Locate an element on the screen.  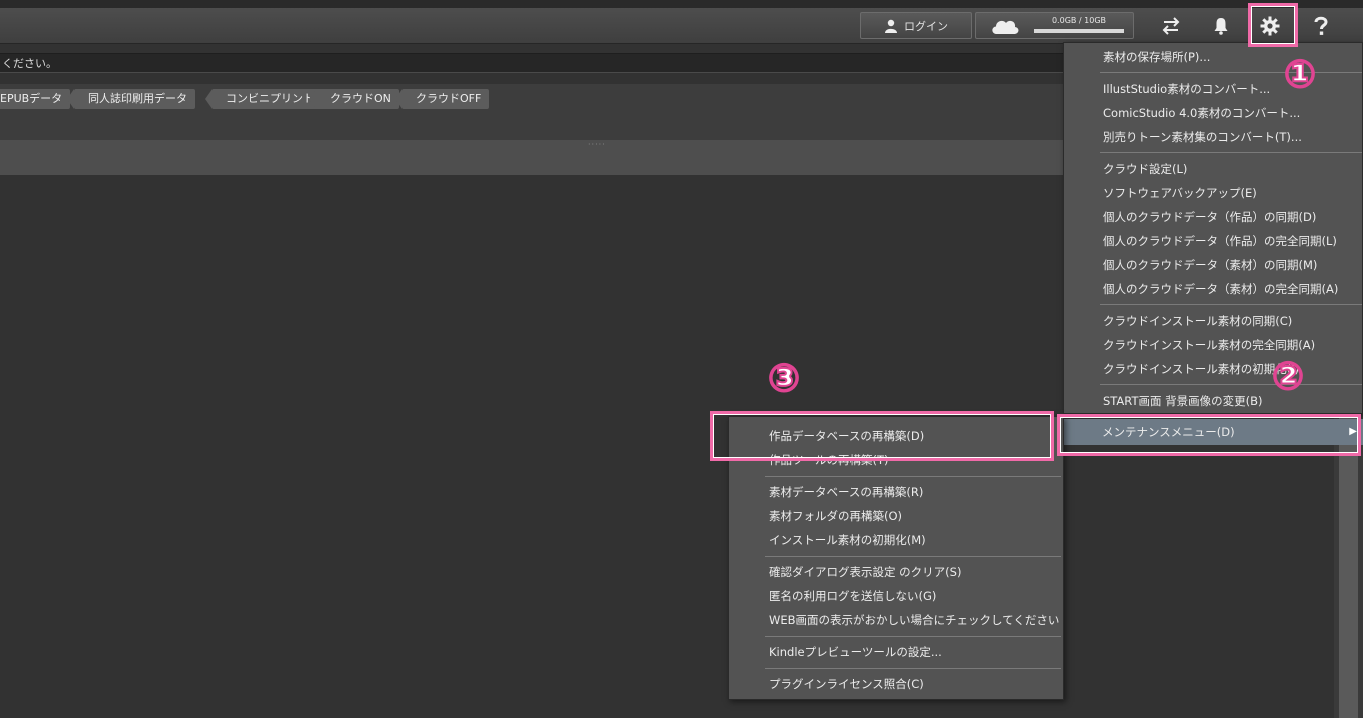
highlight-box-maintenance is located at coordinates (1209, 435).